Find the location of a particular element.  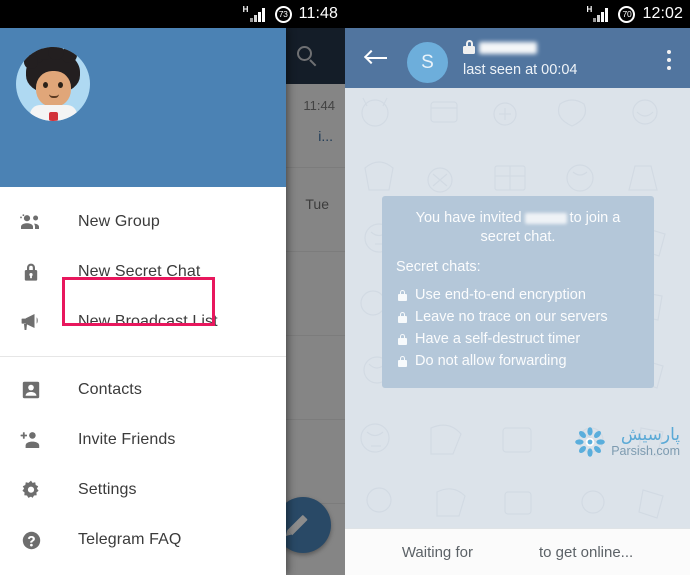

watermark-latin: Parsish.com is located at coordinates (645, 451).